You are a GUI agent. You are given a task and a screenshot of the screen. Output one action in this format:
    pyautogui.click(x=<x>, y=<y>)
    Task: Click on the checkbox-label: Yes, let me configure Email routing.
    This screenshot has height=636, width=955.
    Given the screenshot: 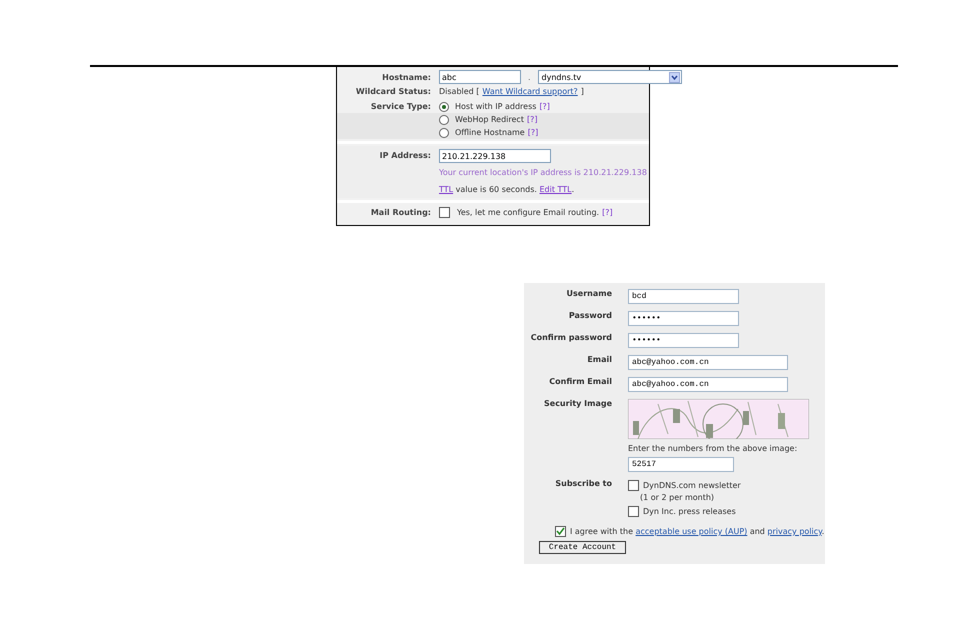 What is the action you would take?
    pyautogui.click(x=528, y=212)
    